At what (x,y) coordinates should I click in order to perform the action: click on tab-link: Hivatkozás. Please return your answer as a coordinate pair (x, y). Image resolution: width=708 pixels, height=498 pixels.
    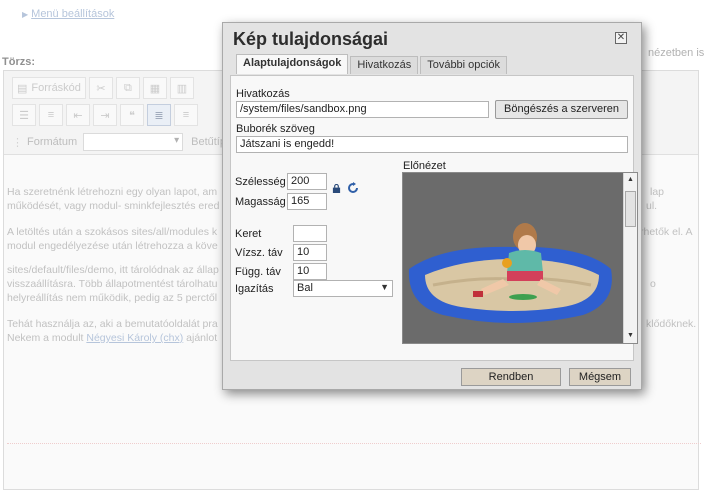
    Looking at the image, I should click on (384, 65).